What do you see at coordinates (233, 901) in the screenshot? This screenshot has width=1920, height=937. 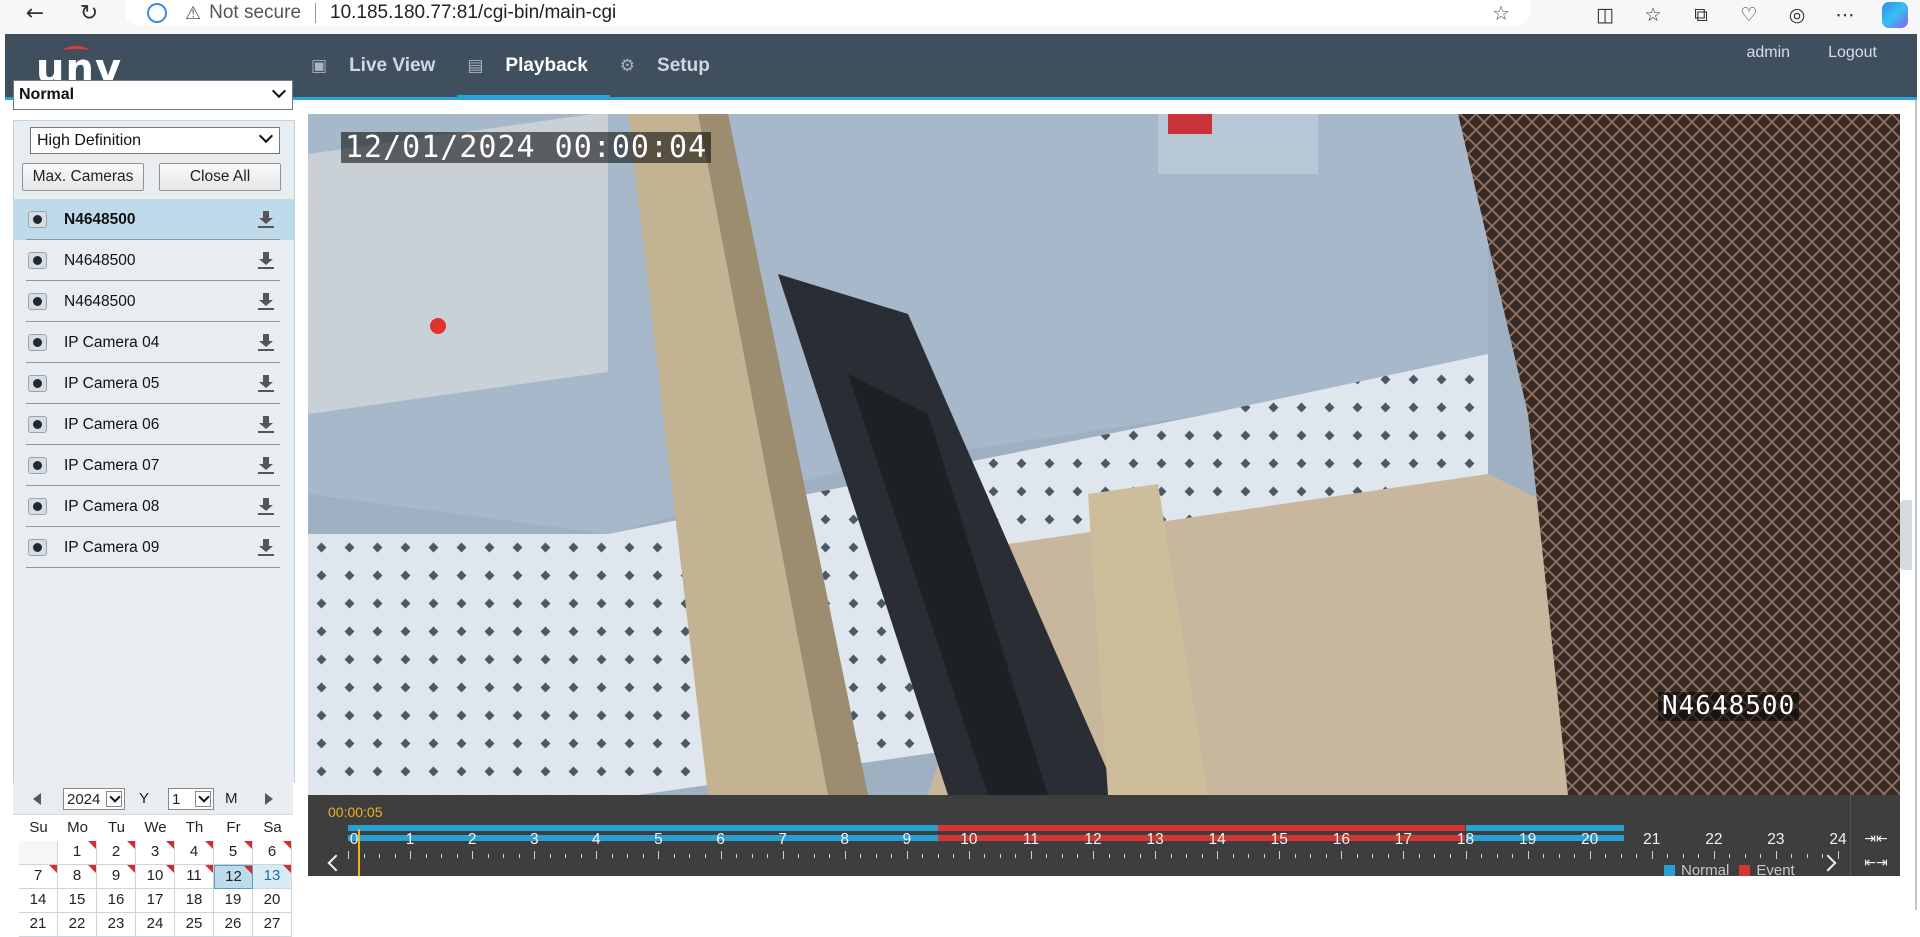 I see `calendar-day: 19` at bounding box center [233, 901].